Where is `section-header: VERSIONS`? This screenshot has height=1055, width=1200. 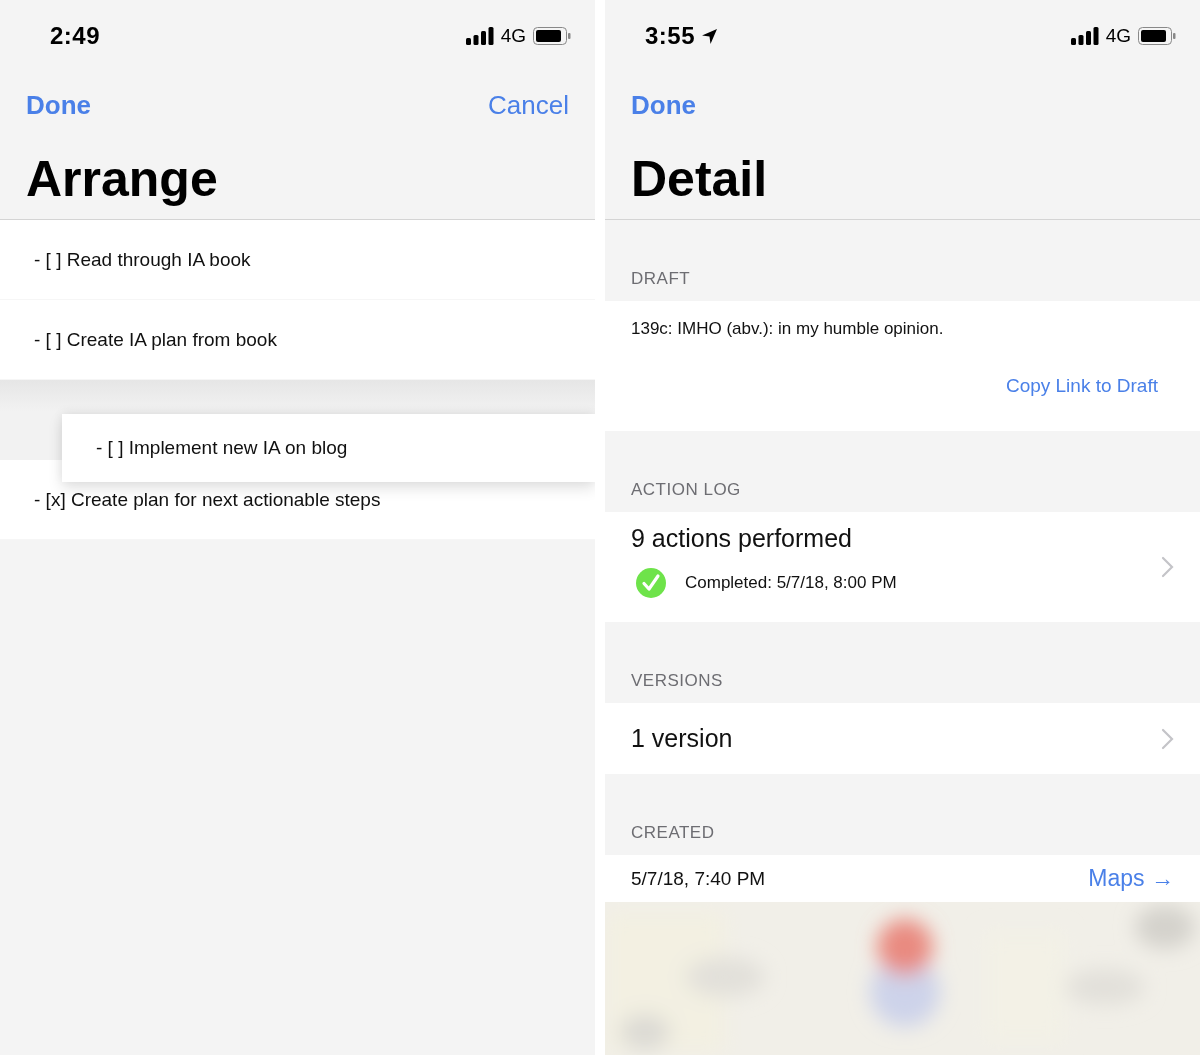 section-header: VERSIONS is located at coordinates (677, 681).